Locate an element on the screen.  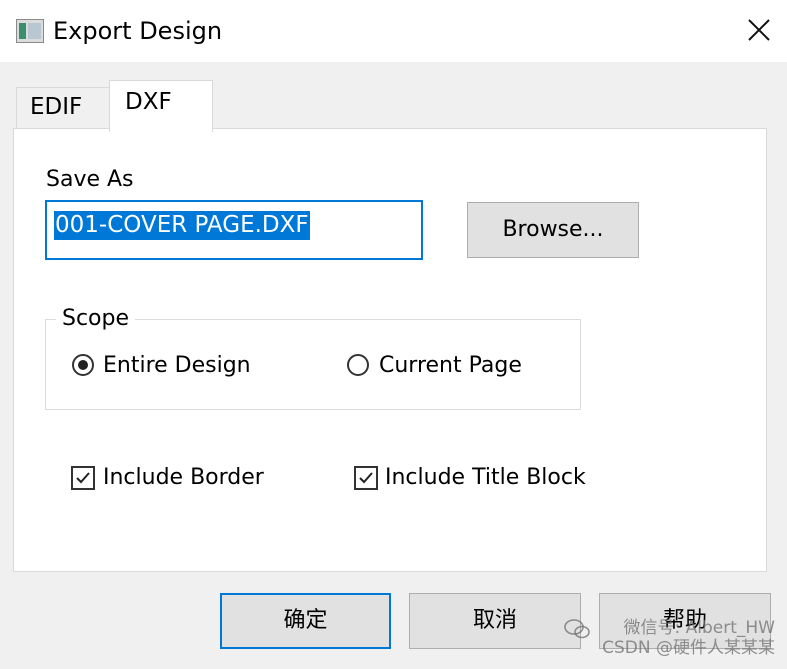
save-as-input: 001-COVER PAGE.DXF is located at coordinates (234, 230).